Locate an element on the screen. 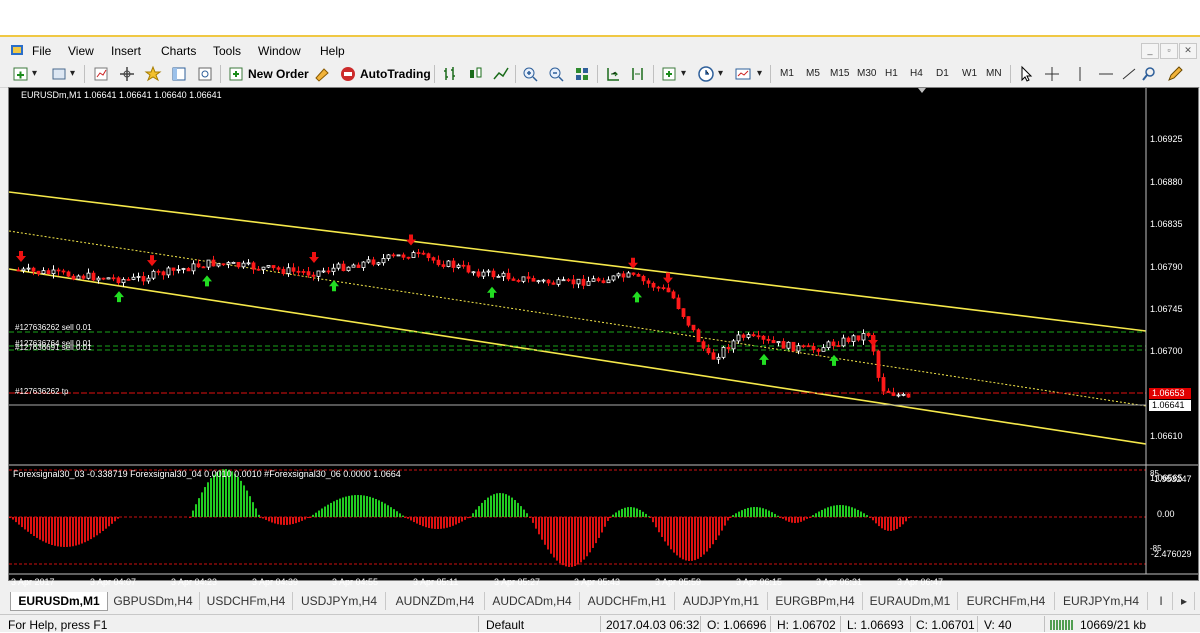 Image resolution: width=1200 pixels, height=633 pixels. zoom-in-icon is located at coordinates (530, 74).